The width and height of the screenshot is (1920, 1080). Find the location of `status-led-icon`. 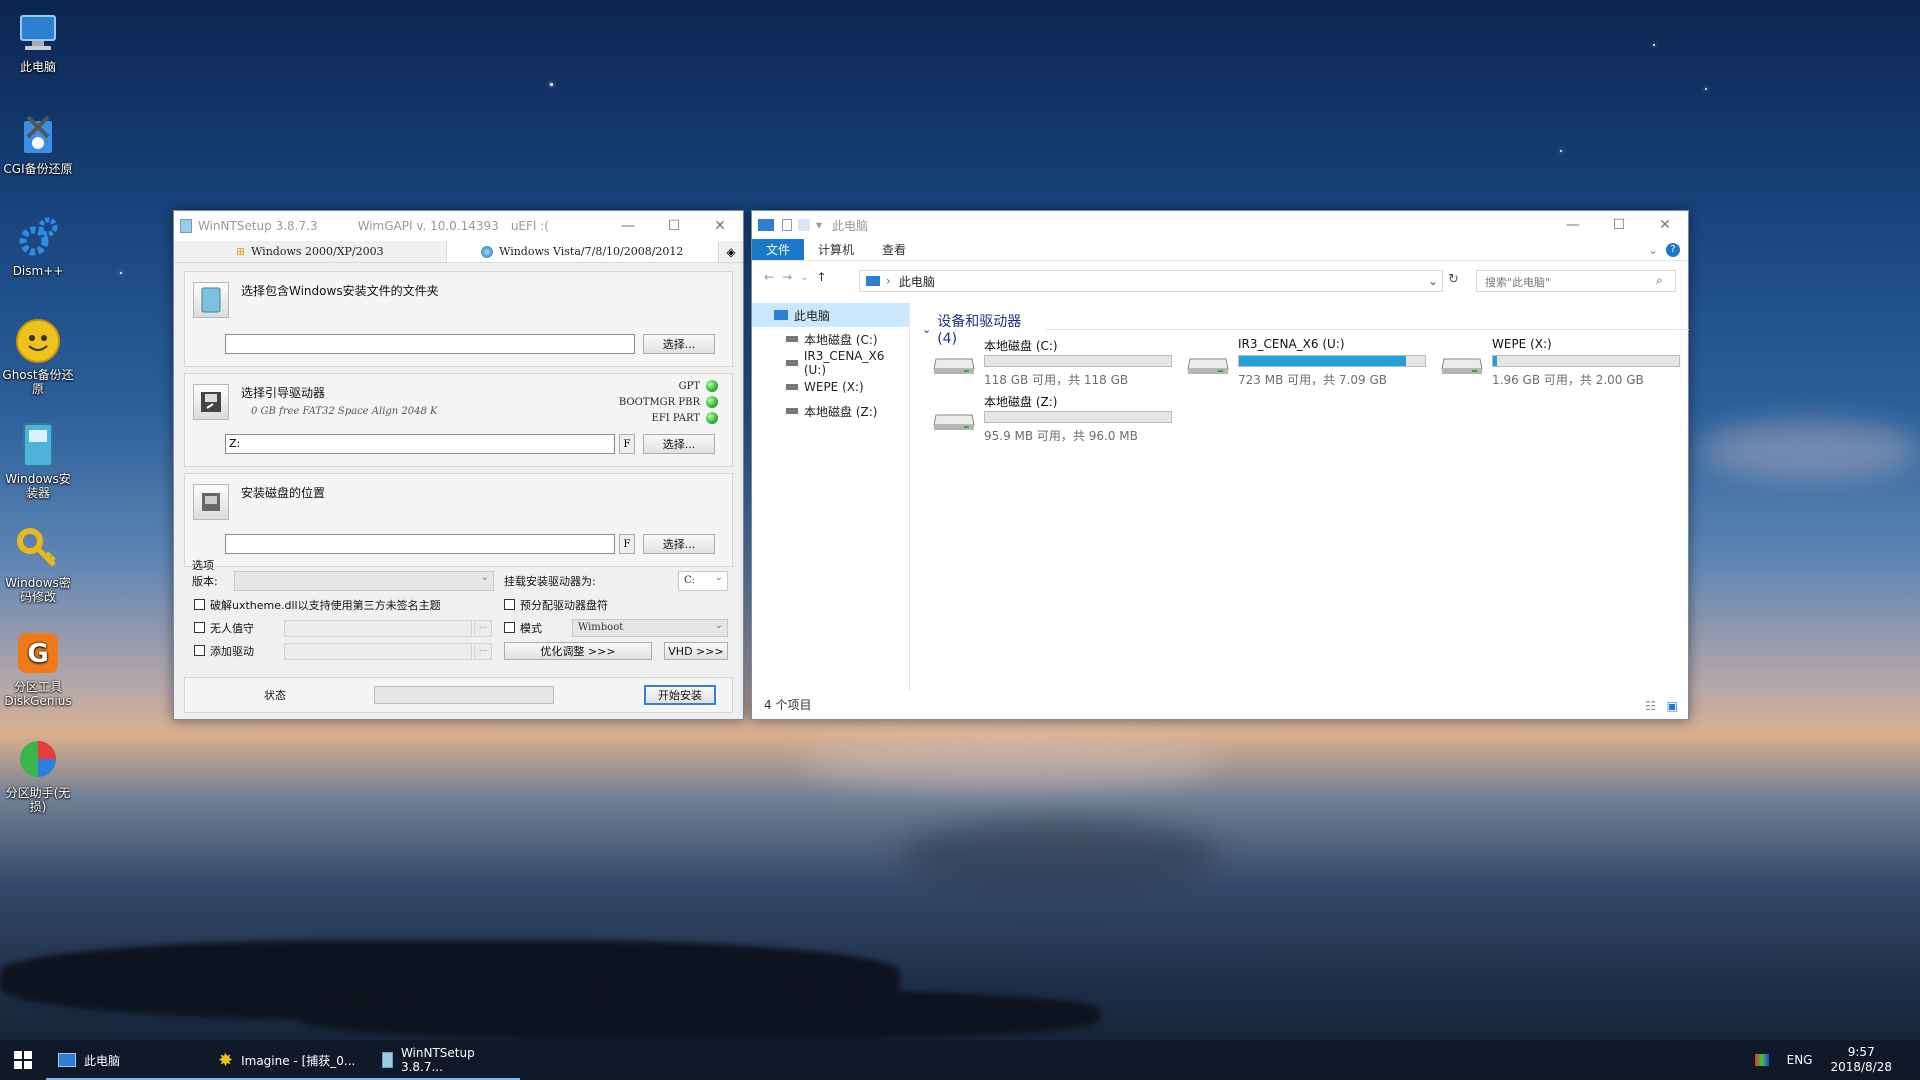

status-led-icon is located at coordinates (712, 386).